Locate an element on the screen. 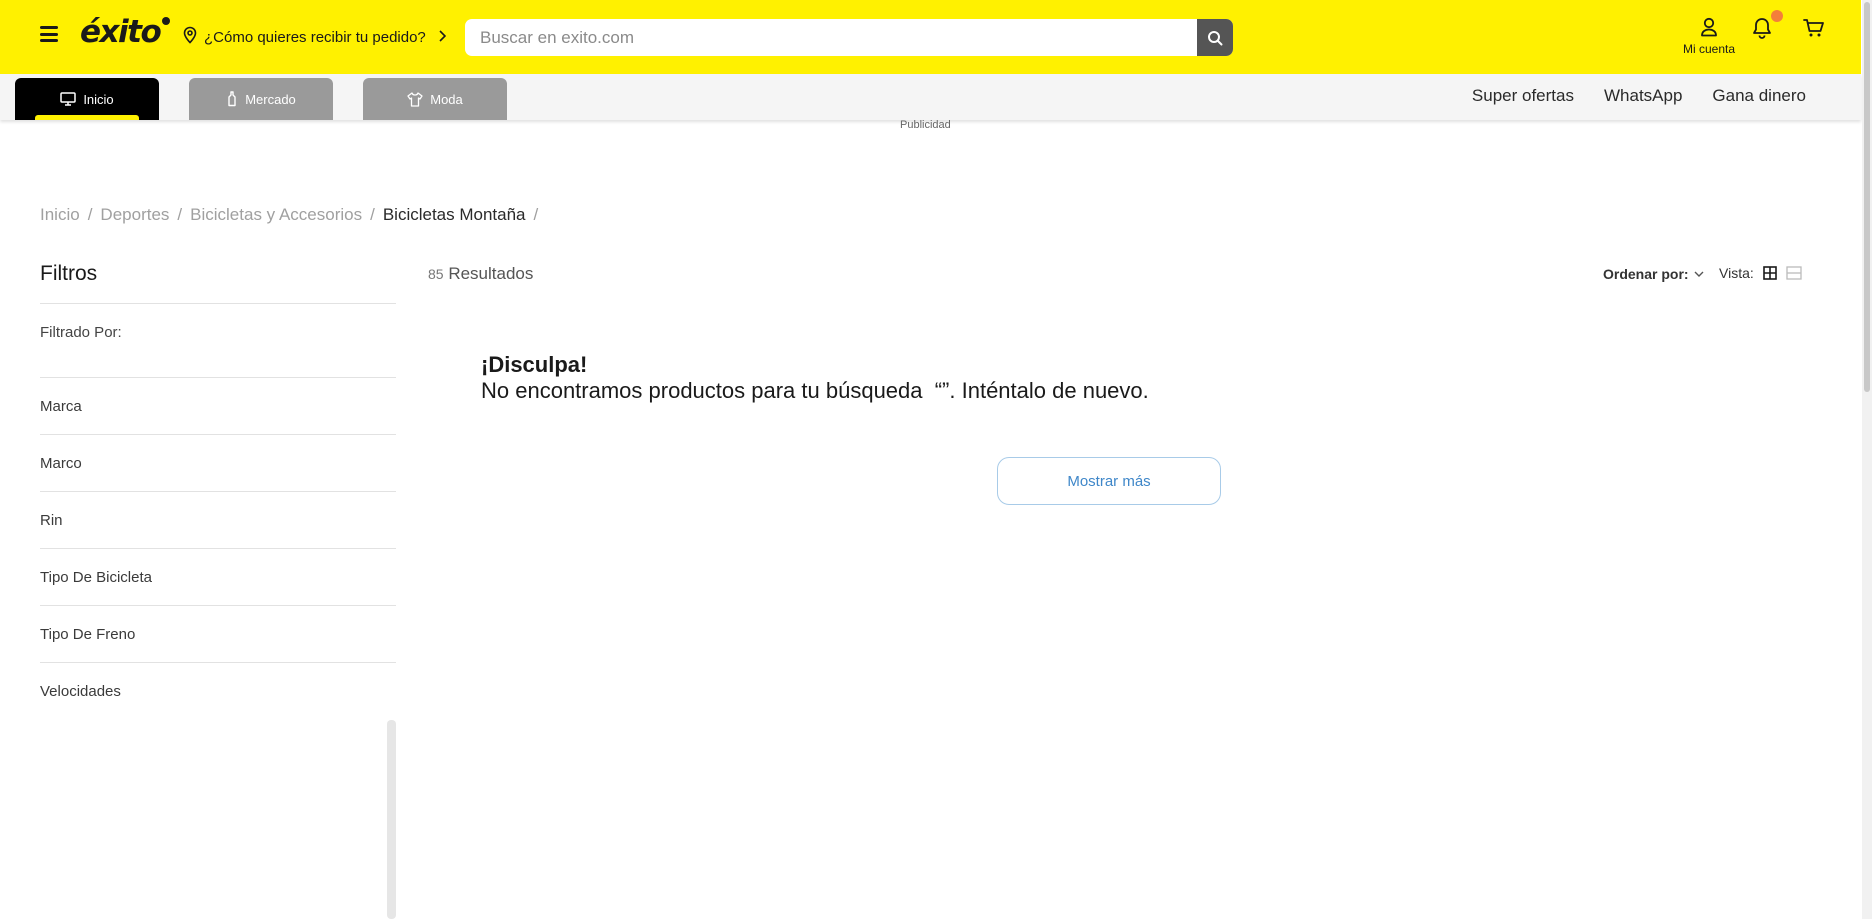  nav-links: Super ofertas WhatsApp Gana dinero is located at coordinates (1639, 96).